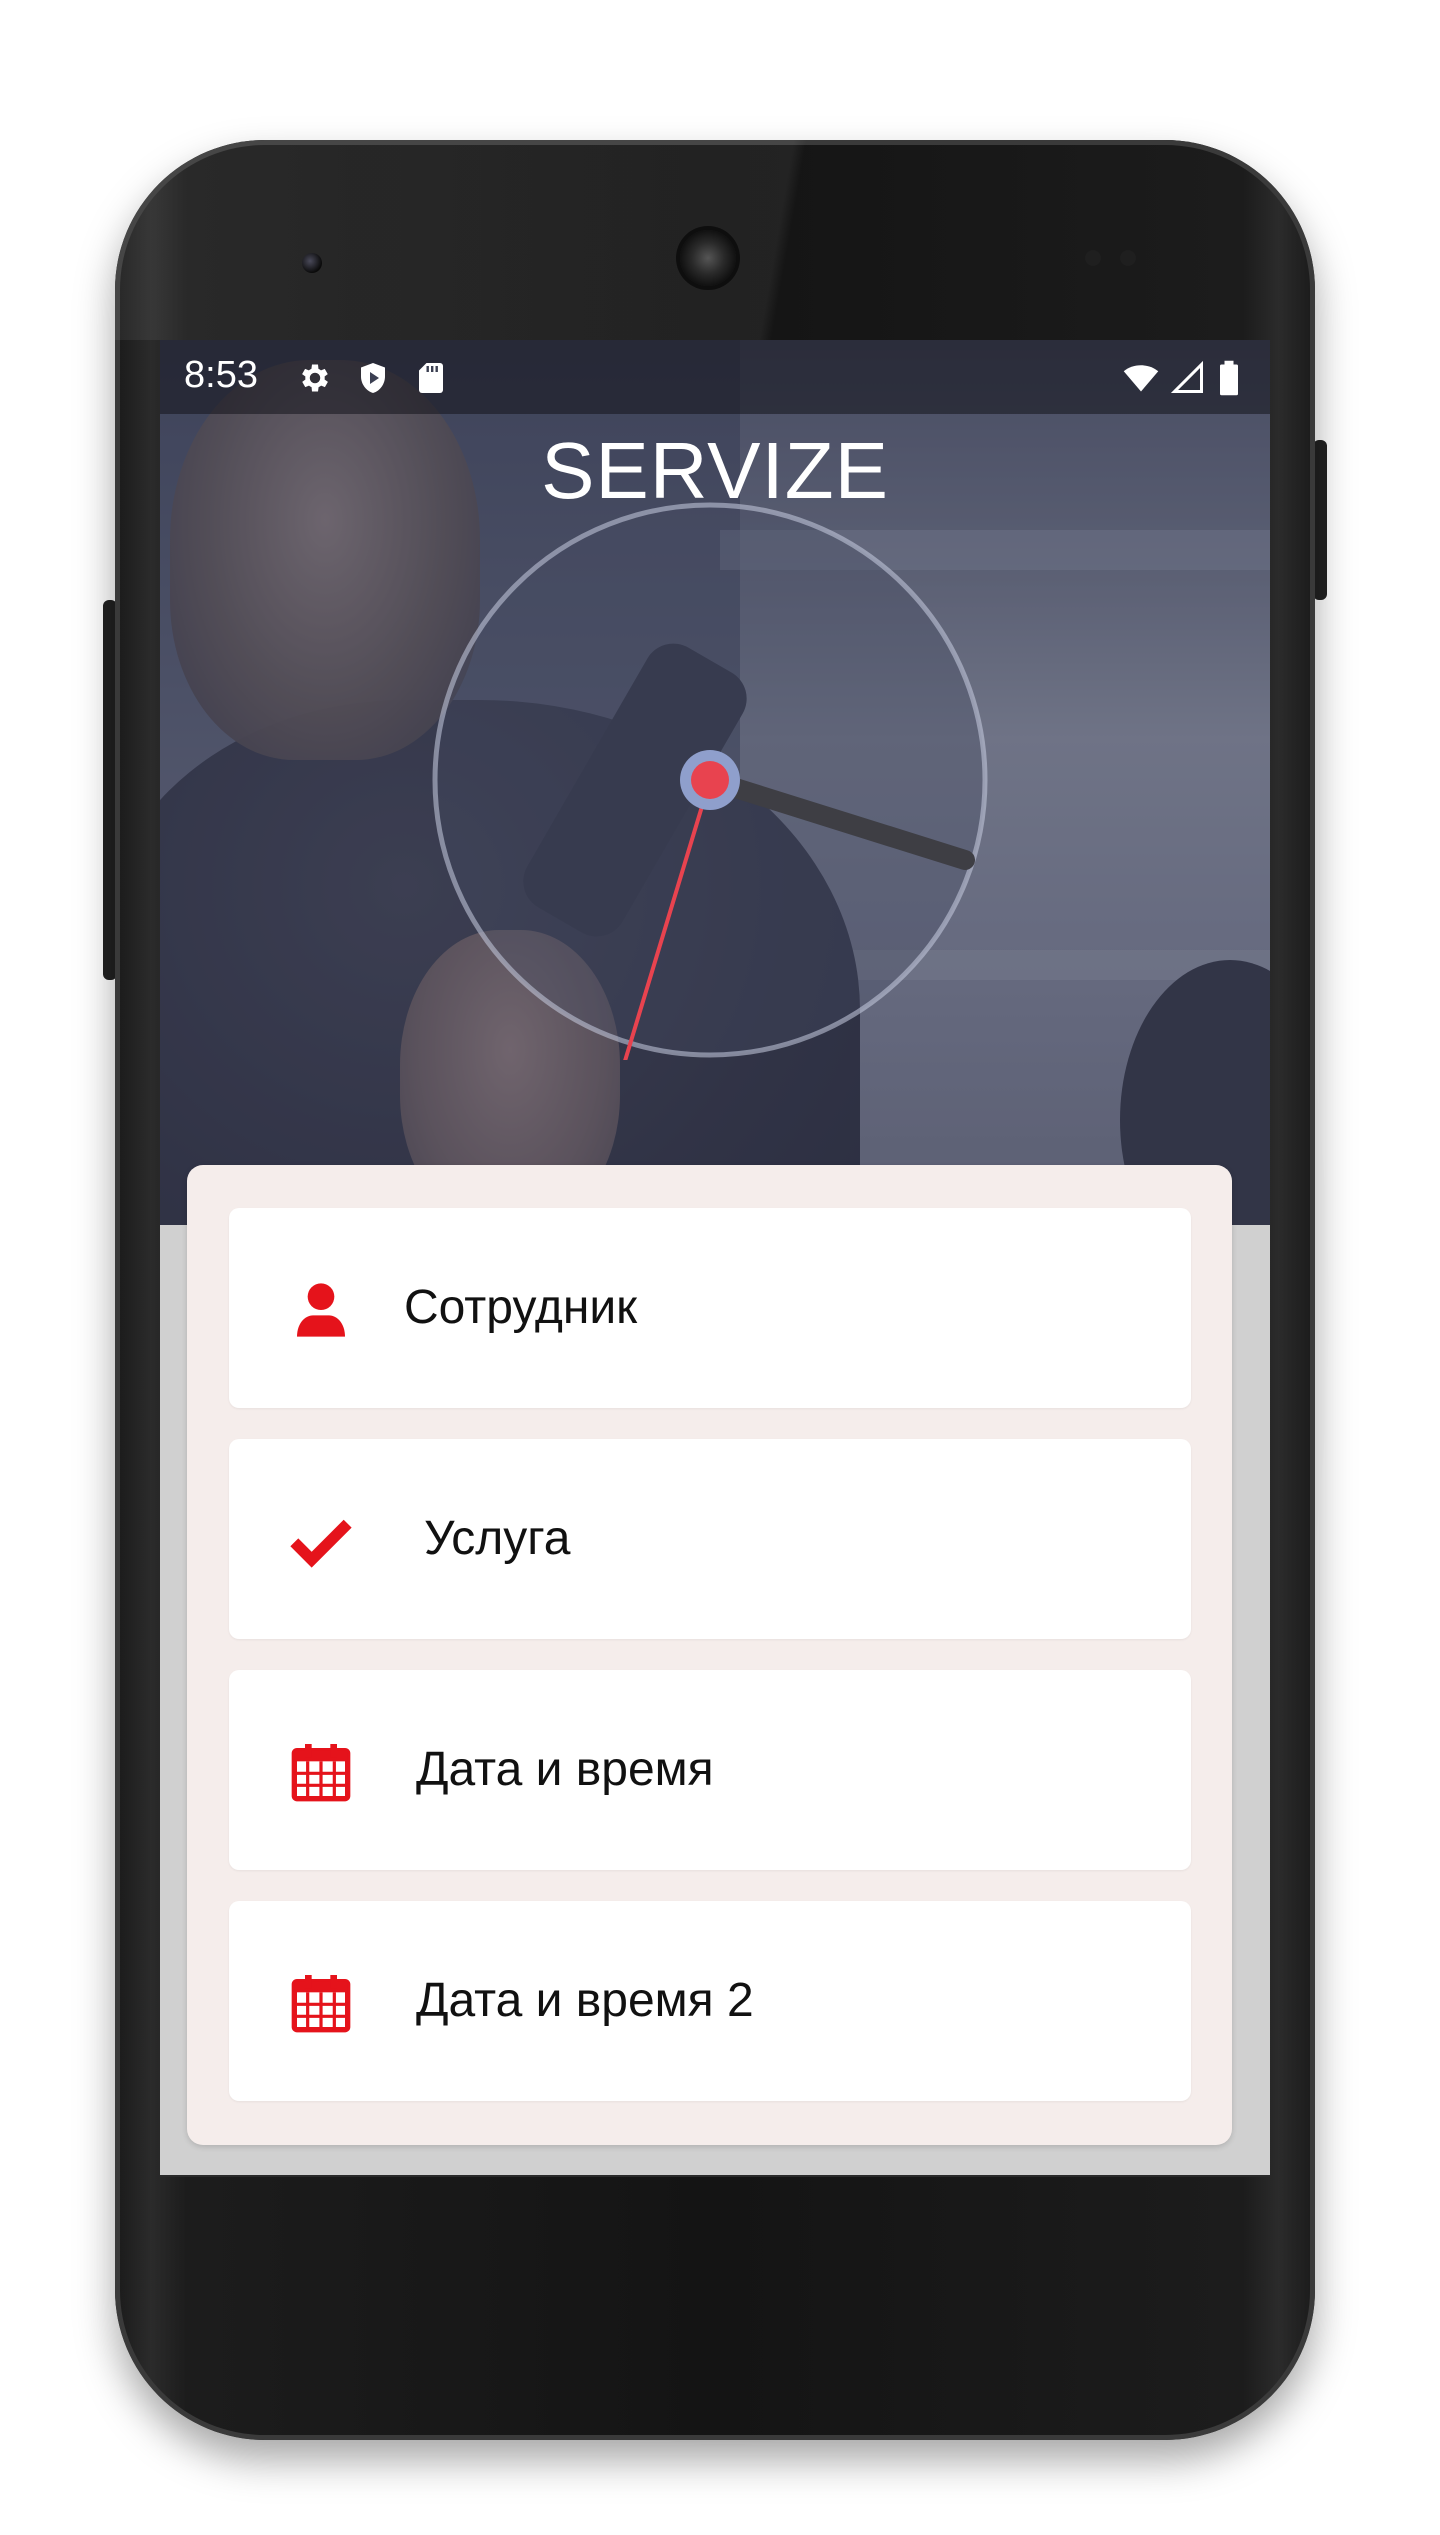  Describe the element at coordinates (312, 263) in the screenshot. I see `front-camera` at that location.